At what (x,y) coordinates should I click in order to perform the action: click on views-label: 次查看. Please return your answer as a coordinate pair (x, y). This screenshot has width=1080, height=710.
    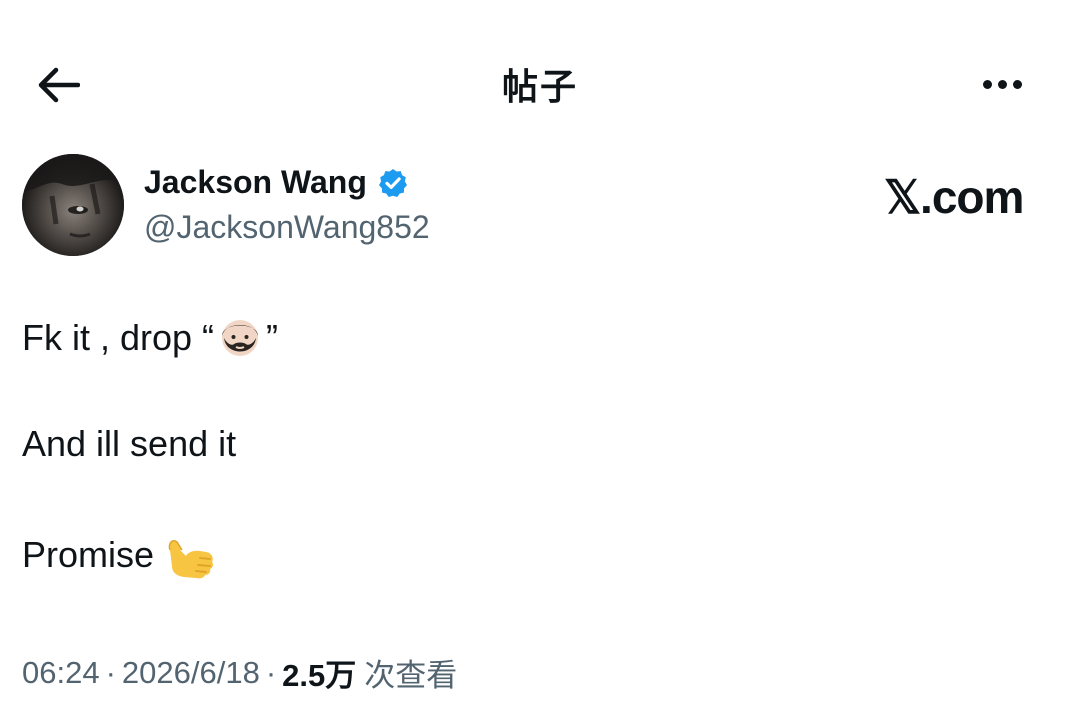
    Looking at the image, I should click on (411, 675).